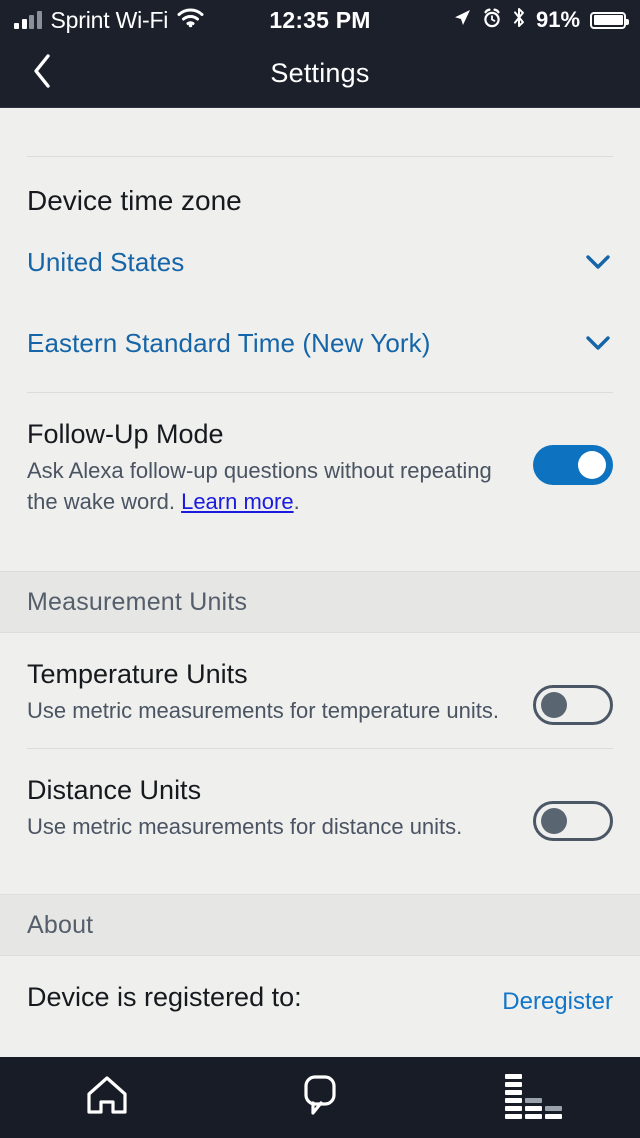 This screenshot has height=1138, width=640. What do you see at coordinates (573, 705) in the screenshot?
I see `temperature-units-toggle` at bounding box center [573, 705].